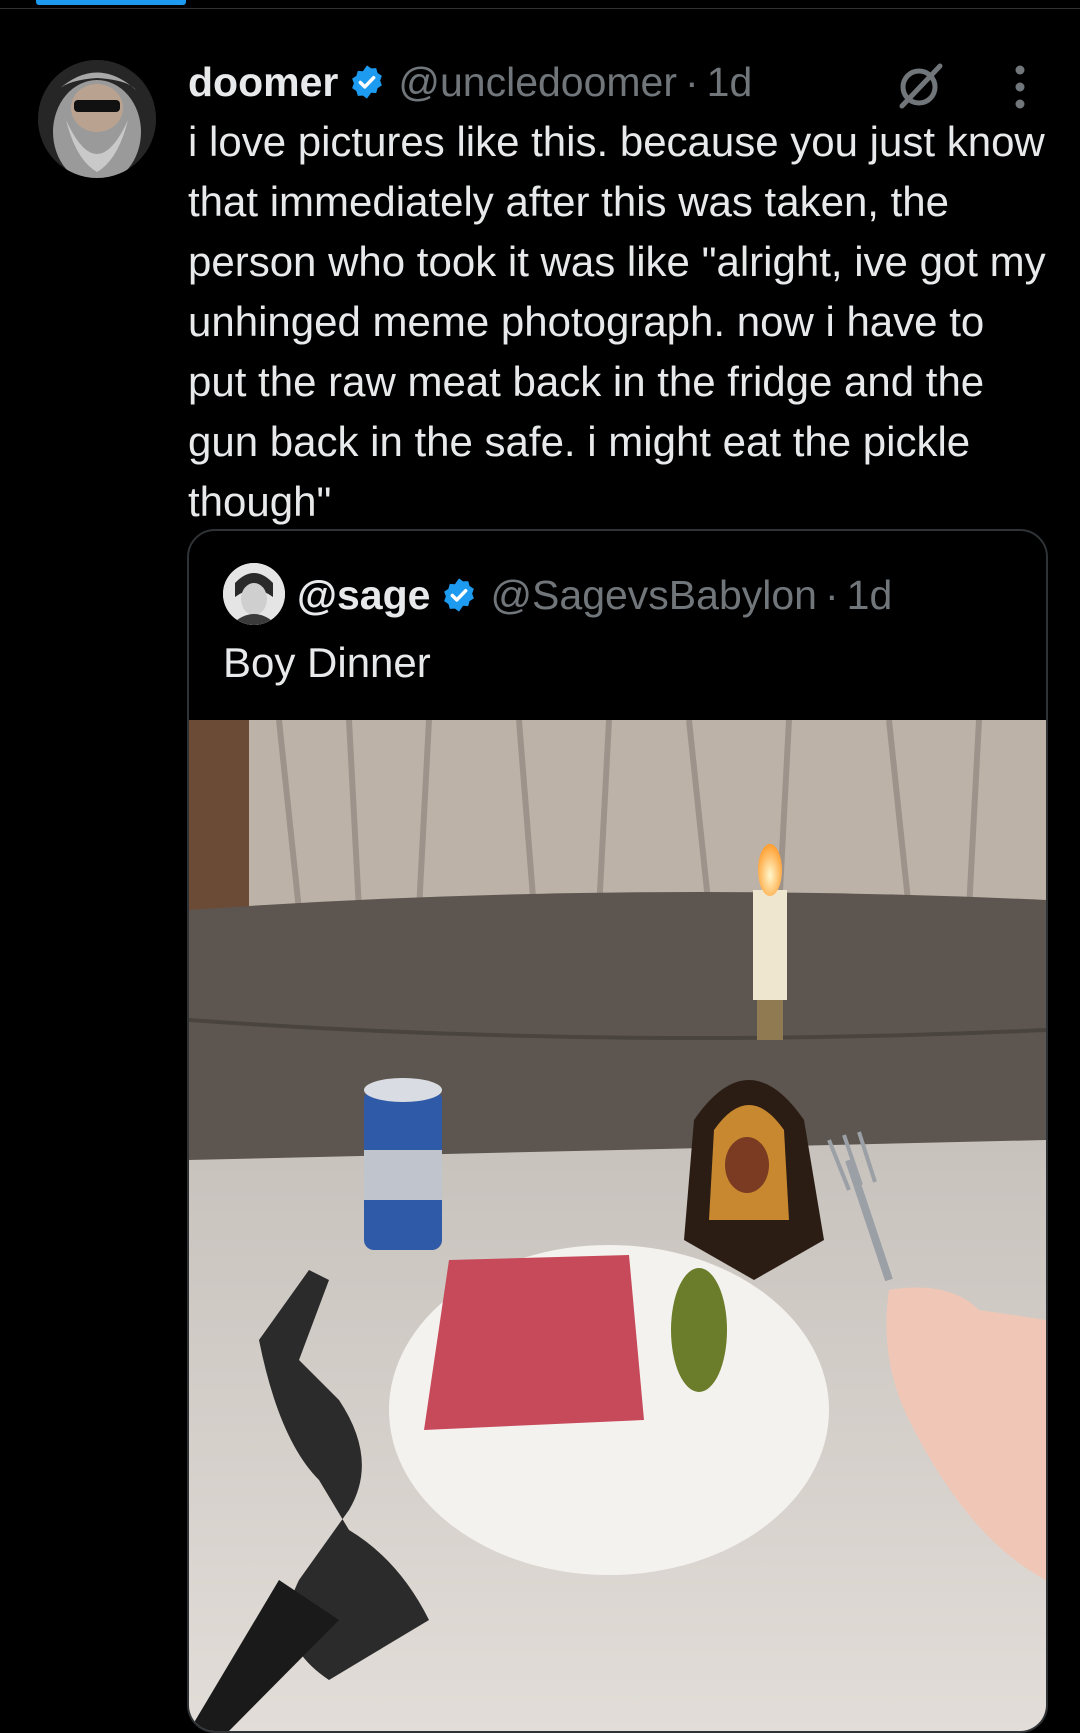  What do you see at coordinates (263, 82) in the screenshot?
I see `display-name: doomer` at bounding box center [263, 82].